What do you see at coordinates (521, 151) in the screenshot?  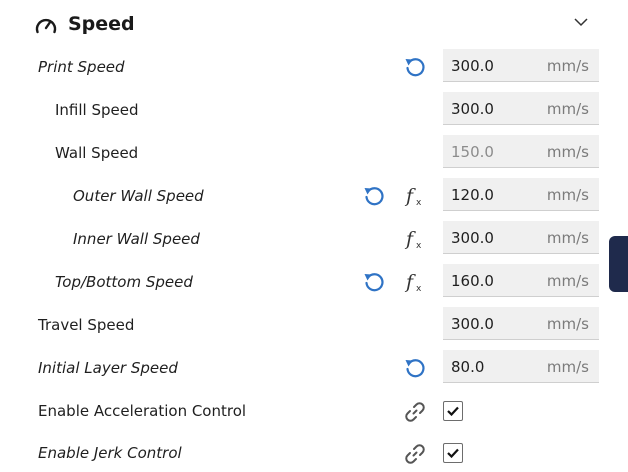 I see `wall-speed-input: 150.0 mm/s` at bounding box center [521, 151].